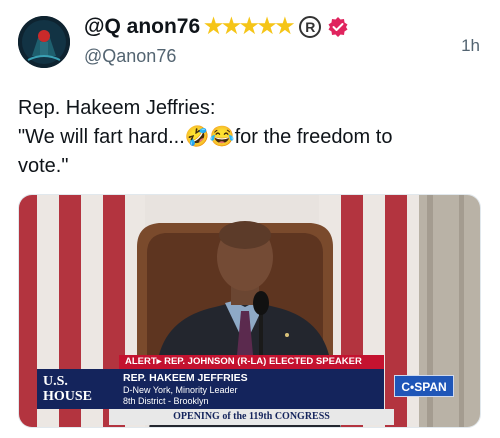 Image resolution: width=500 pixels, height=438 pixels. What do you see at coordinates (310, 26) in the screenshot?
I see `registered-mark-icon: R` at bounding box center [310, 26].